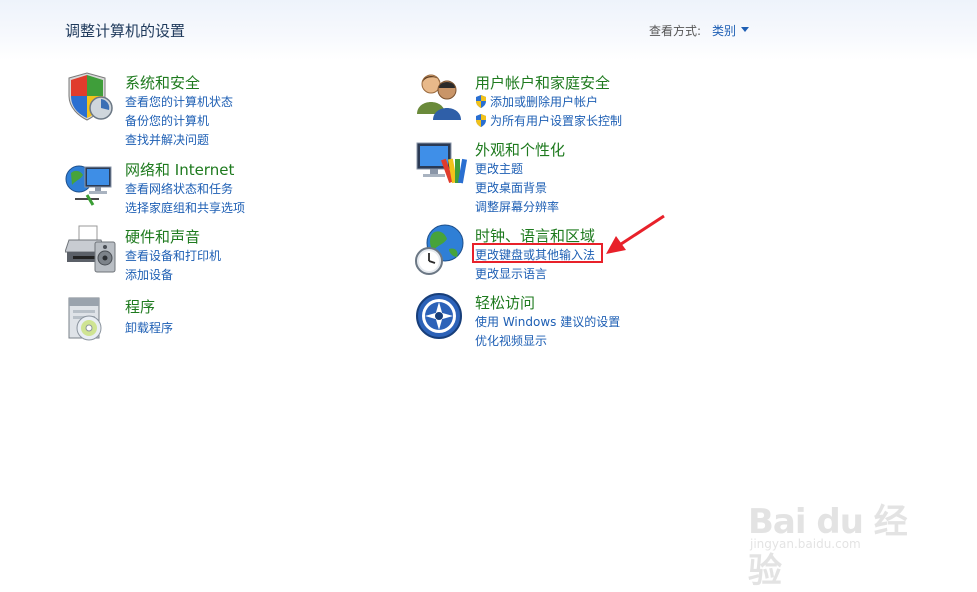 The width and height of the screenshot is (977, 592). Describe the element at coordinates (505, 302) in the screenshot. I see `category-title-ease-of-access: 轻松访问` at that location.